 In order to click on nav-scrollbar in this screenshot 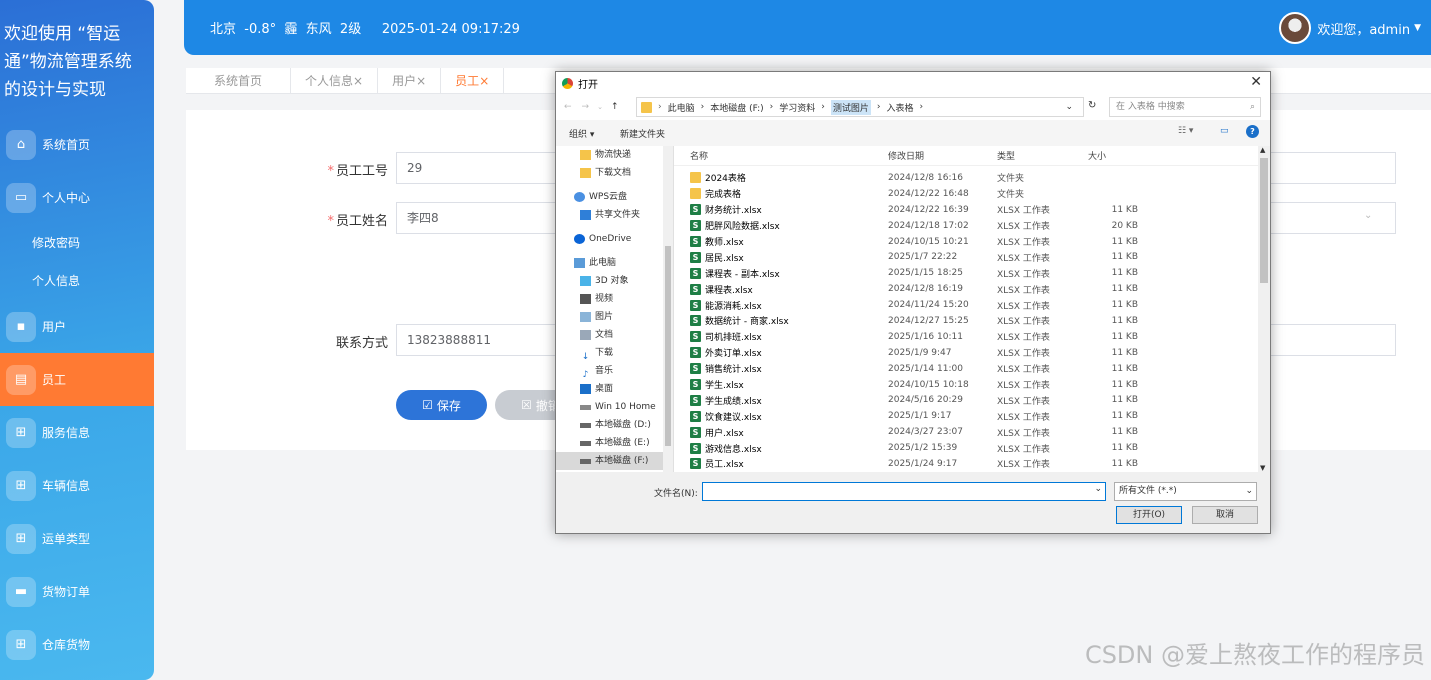, I will do `click(668, 309)`.